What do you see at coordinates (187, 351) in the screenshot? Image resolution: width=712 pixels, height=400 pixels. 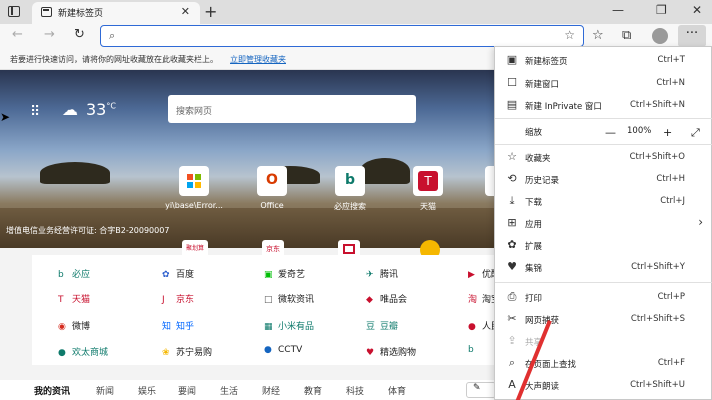 I see `link-suning: ❀ 苏宁易购` at bounding box center [187, 351].